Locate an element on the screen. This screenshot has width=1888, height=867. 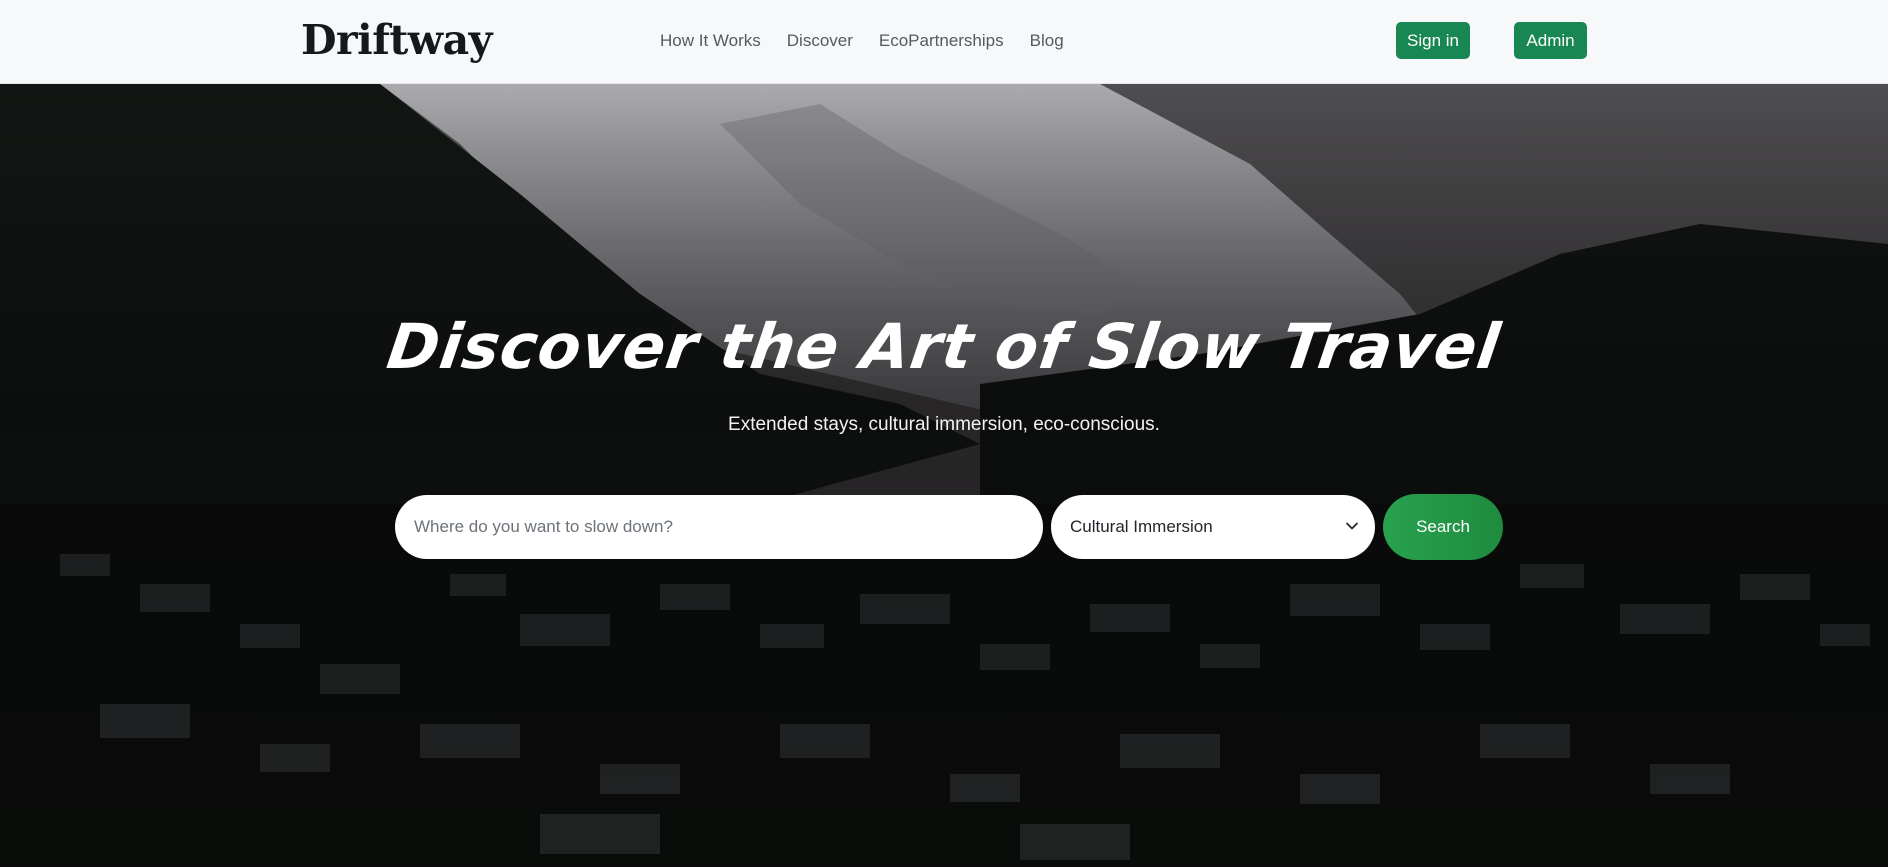
admin-button: Admin is located at coordinates (1550, 40).